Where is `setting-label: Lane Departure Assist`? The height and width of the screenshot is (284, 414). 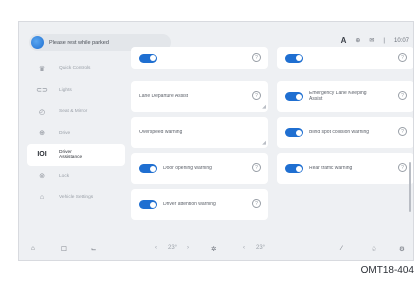 setting-label: Lane Departure Assist is located at coordinates (164, 96).